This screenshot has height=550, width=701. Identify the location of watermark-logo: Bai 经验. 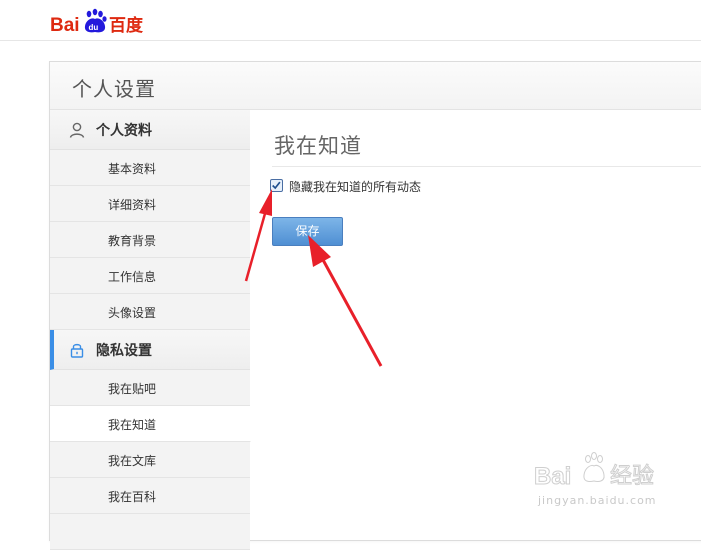
(594, 471).